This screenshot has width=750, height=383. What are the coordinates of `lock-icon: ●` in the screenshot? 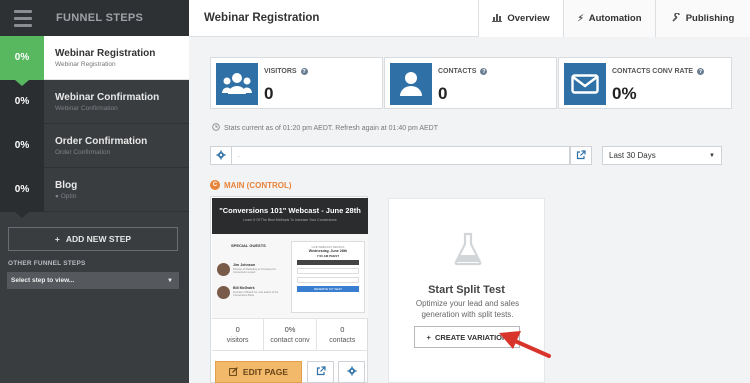 It's located at (57, 196).